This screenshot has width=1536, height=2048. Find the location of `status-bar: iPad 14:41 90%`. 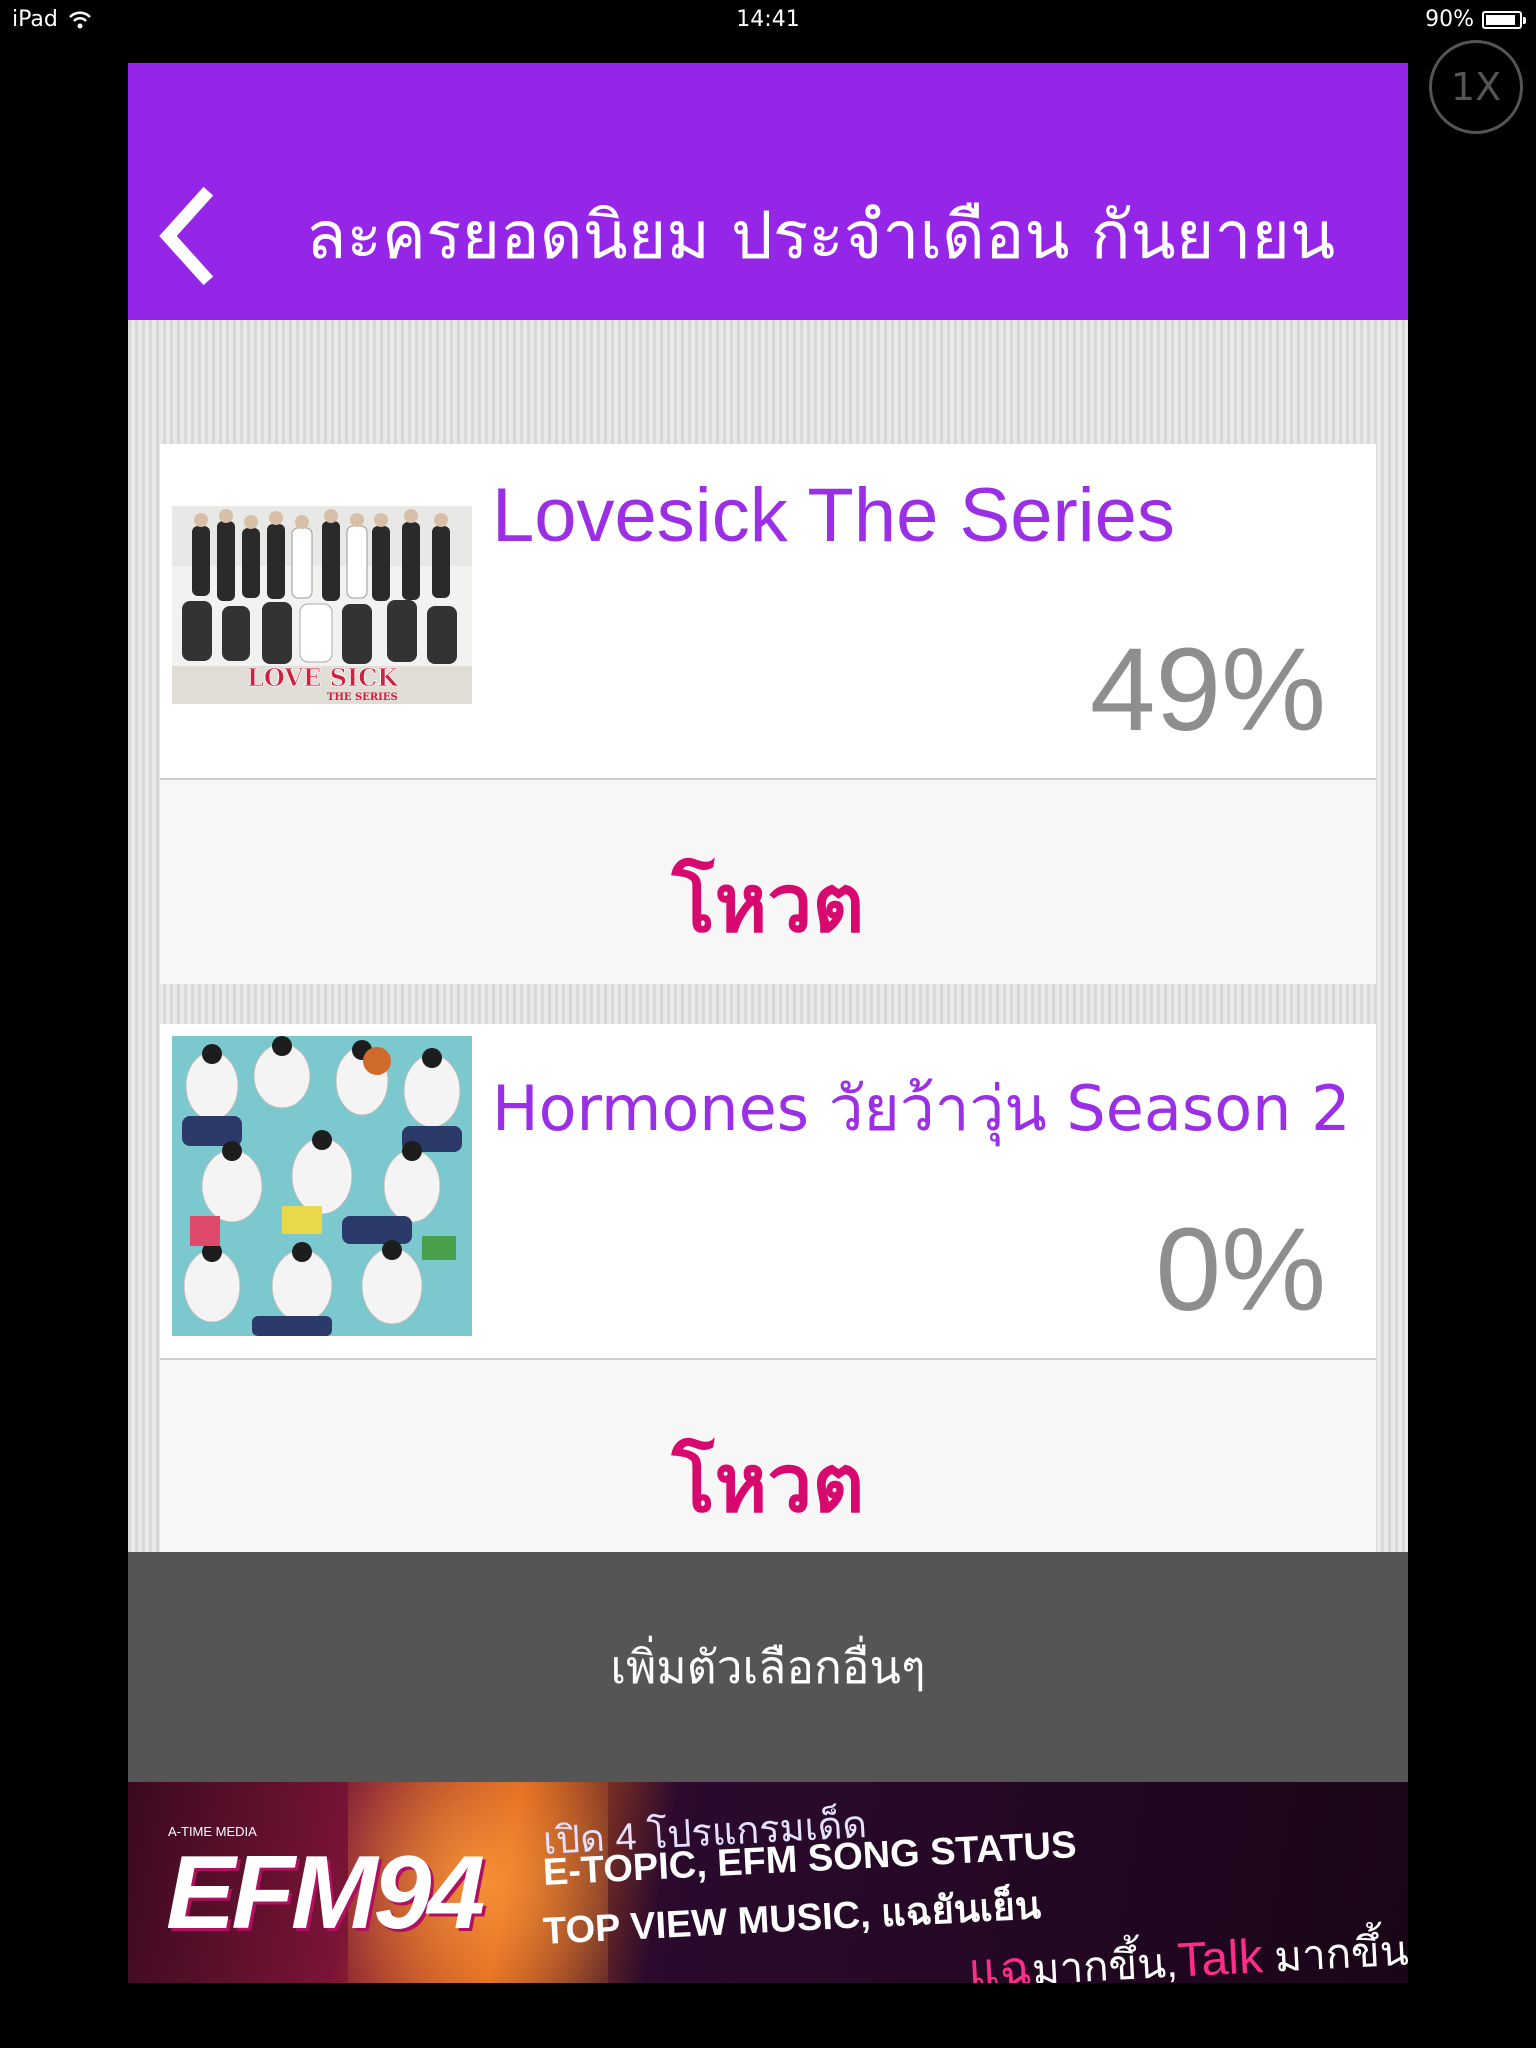

status-bar: iPad 14:41 90% is located at coordinates (768, 20).